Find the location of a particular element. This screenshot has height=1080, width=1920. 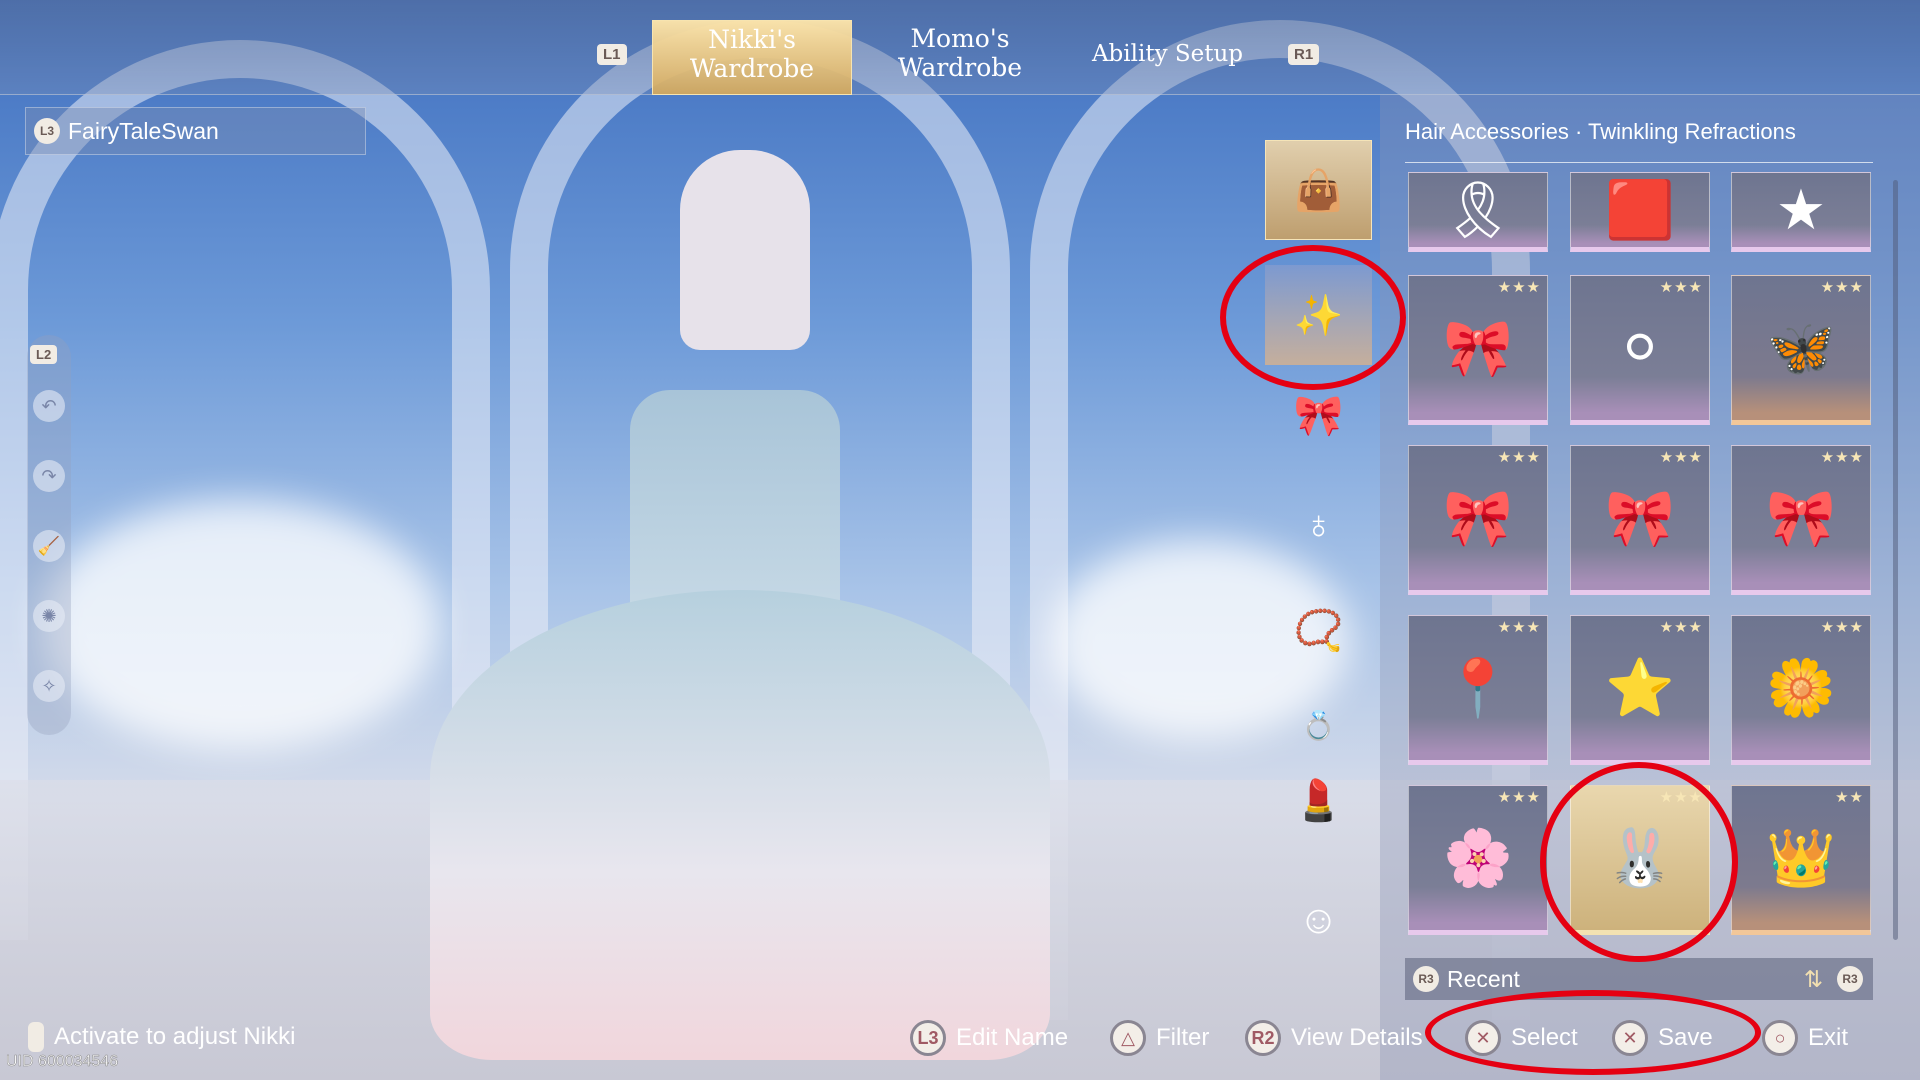

category-bag: 👜 is located at coordinates (1318, 190).